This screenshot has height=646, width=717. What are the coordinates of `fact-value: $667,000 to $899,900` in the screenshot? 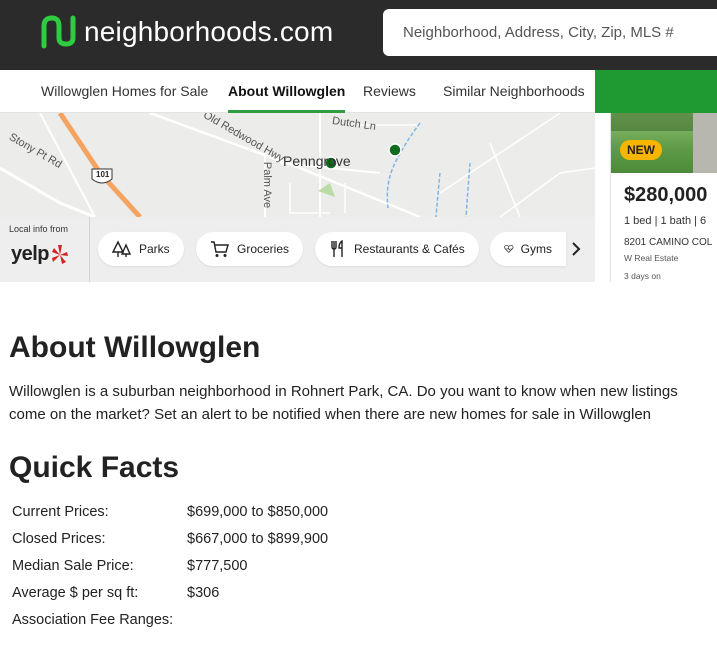 It's located at (258, 539).